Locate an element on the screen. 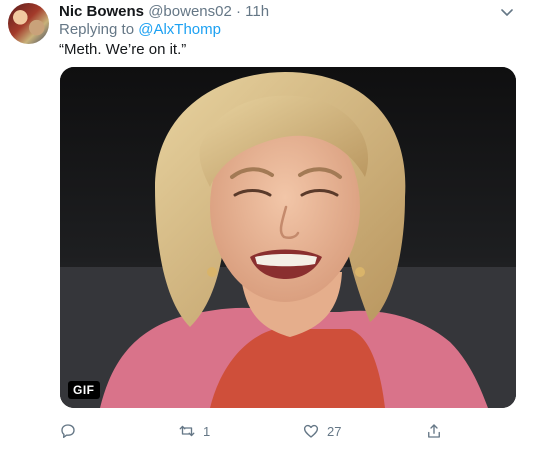  retweet-button: 1 is located at coordinates (194, 431).